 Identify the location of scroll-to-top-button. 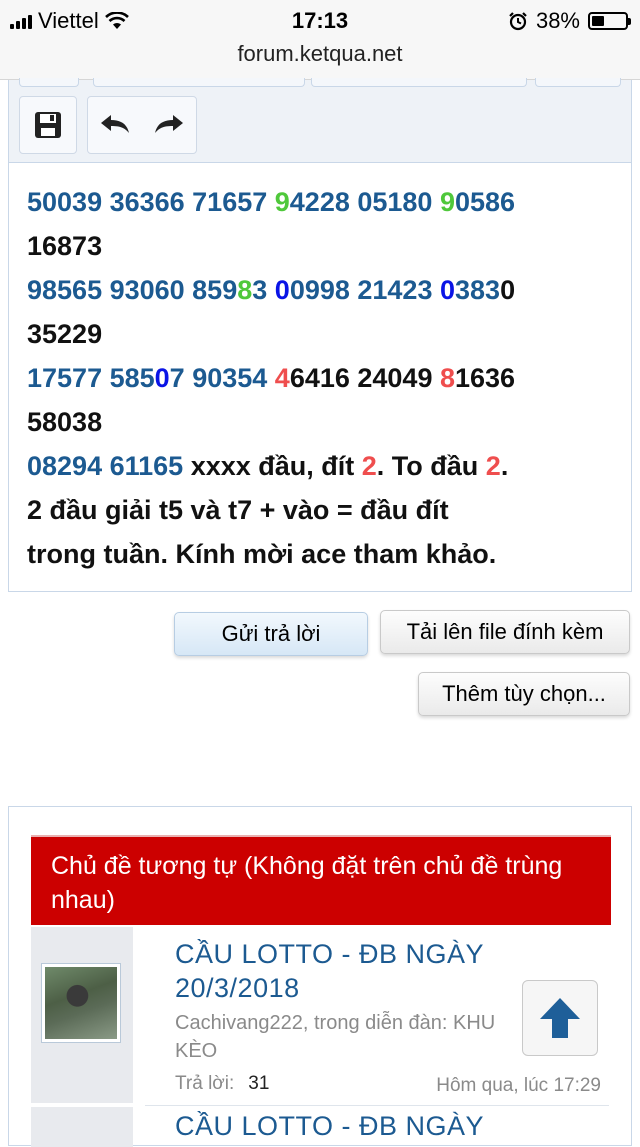
(560, 1018).